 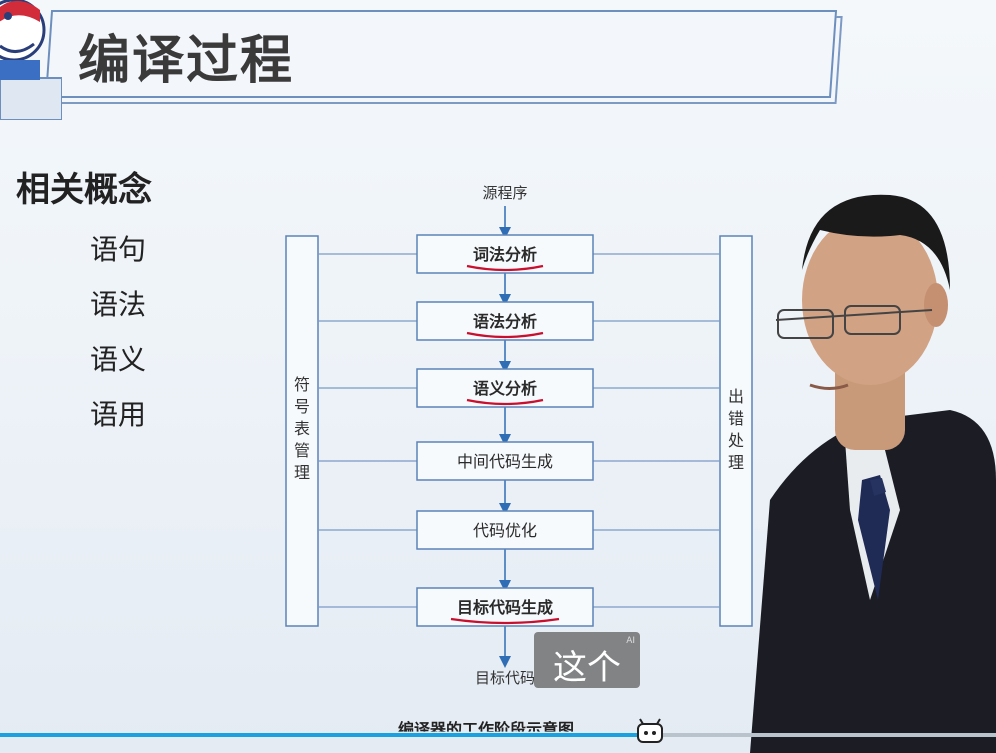 What do you see at coordinates (302, 384) in the screenshot?
I see `vertical-char: 符` at bounding box center [302, 384].